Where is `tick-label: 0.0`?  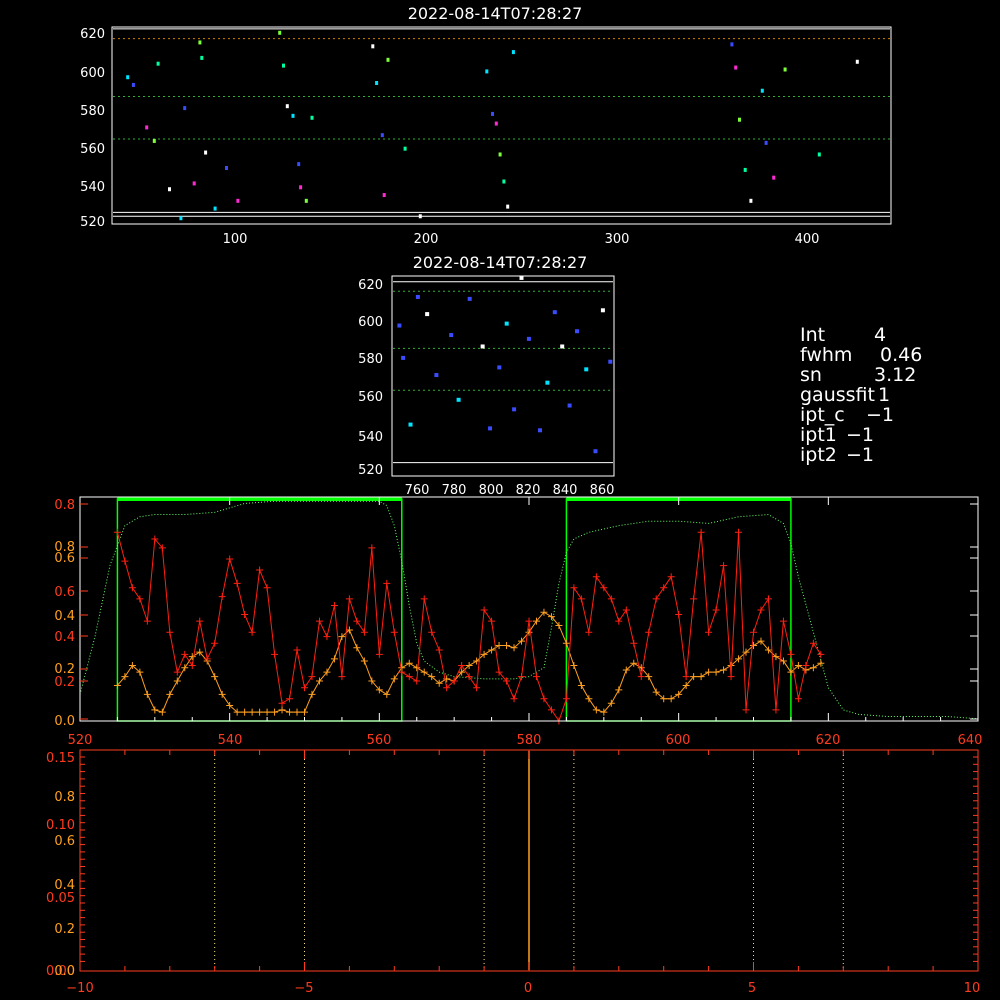
tick-label: 0.0 is located at coordinates (64, 971).